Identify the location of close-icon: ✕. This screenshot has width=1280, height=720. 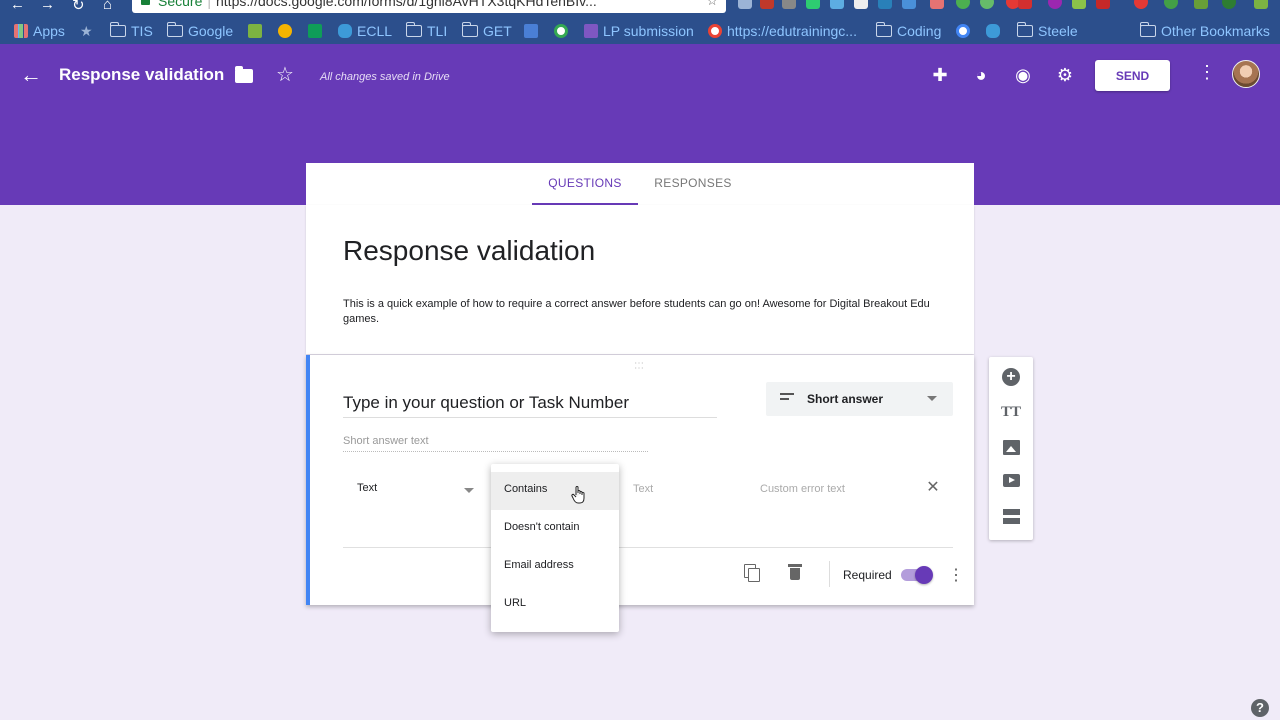
(933, 488).